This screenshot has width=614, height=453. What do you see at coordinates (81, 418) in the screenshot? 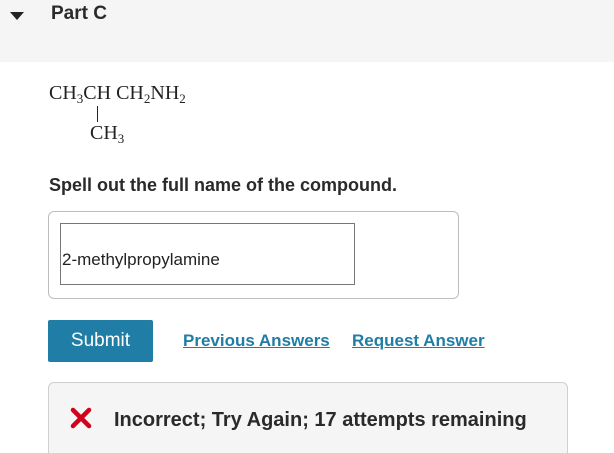
I see `x-icon` at bounding box center [81, 418].